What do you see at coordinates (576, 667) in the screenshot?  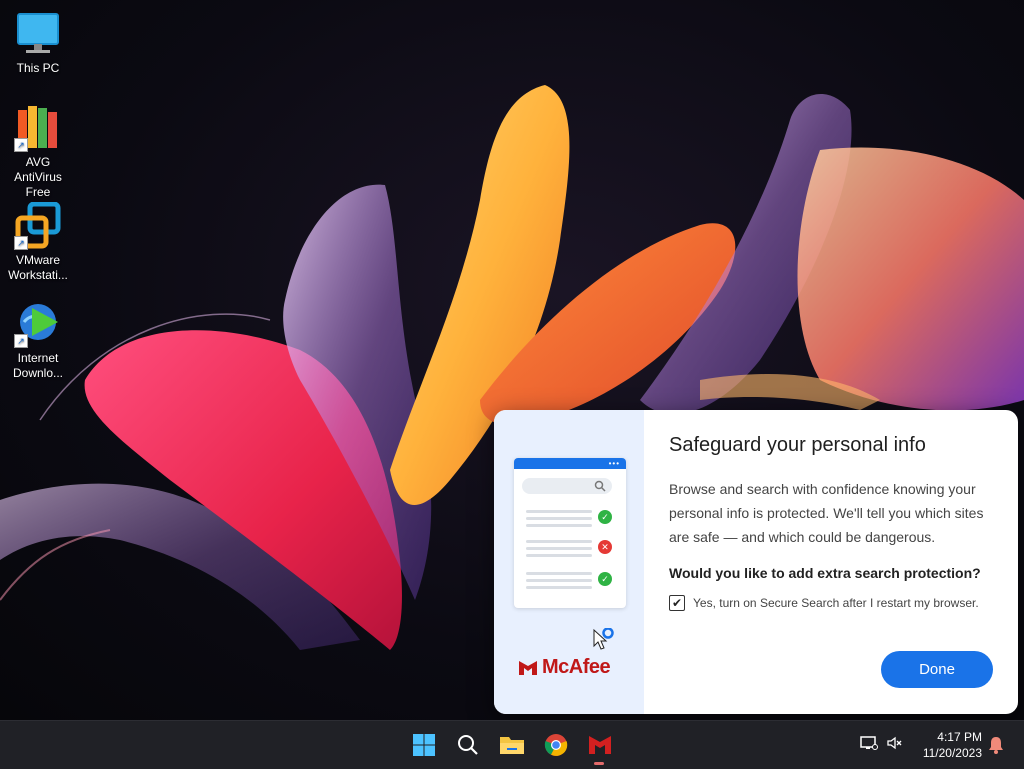 I see `mcafee-brand-text: McAfee` at bounding box center [576, 667].